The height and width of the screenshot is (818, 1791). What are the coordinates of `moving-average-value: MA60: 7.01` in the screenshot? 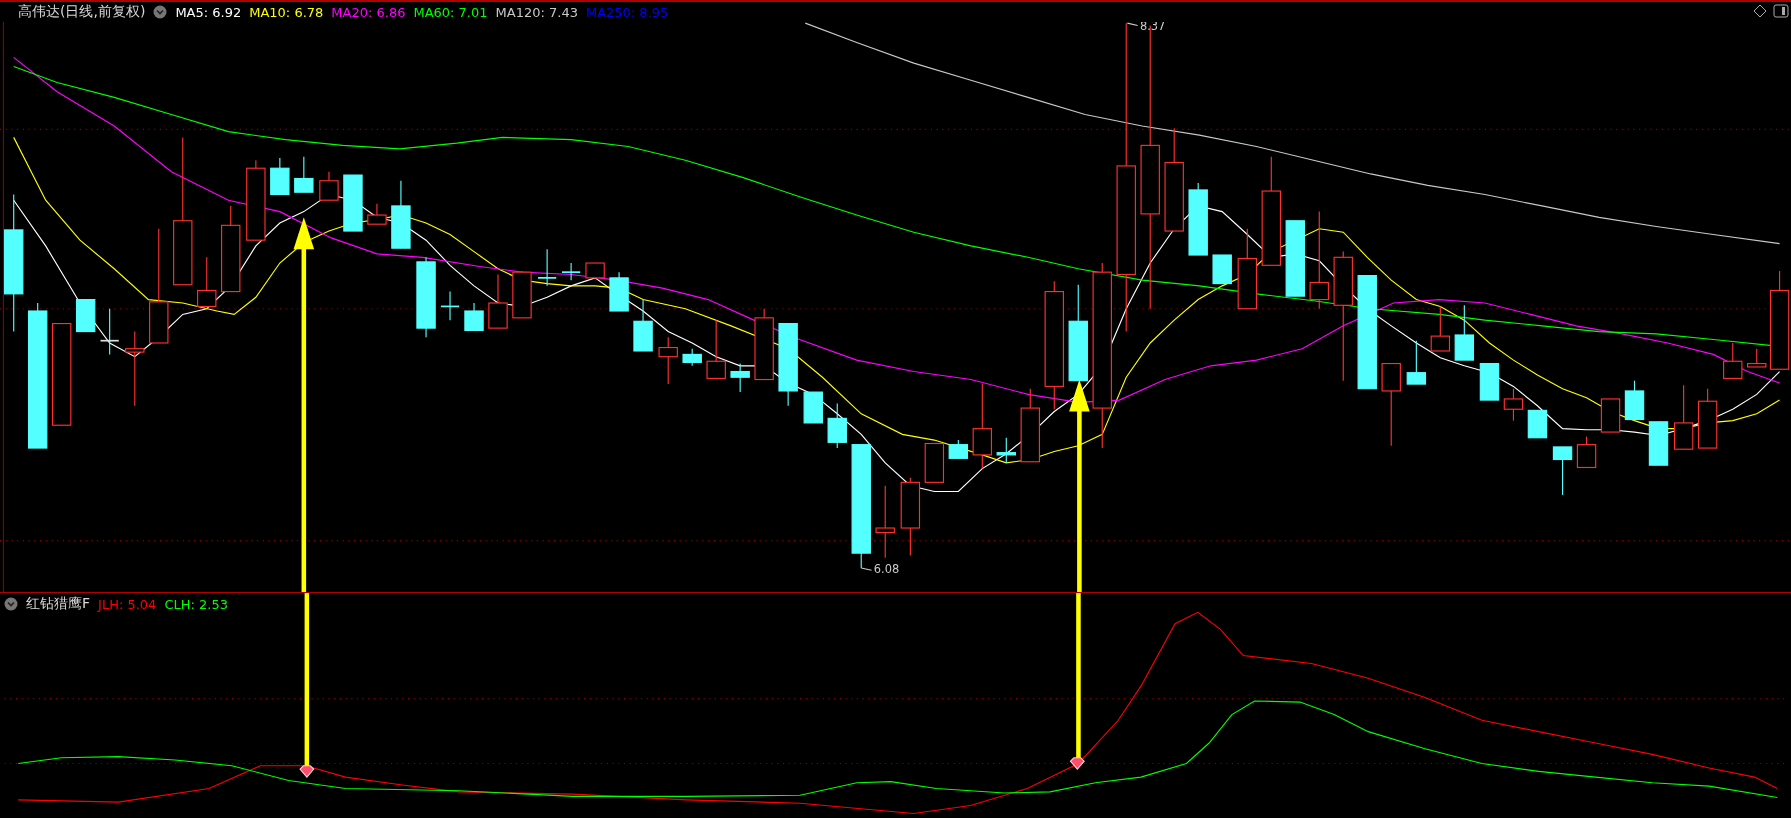 It's located at (450, 12).